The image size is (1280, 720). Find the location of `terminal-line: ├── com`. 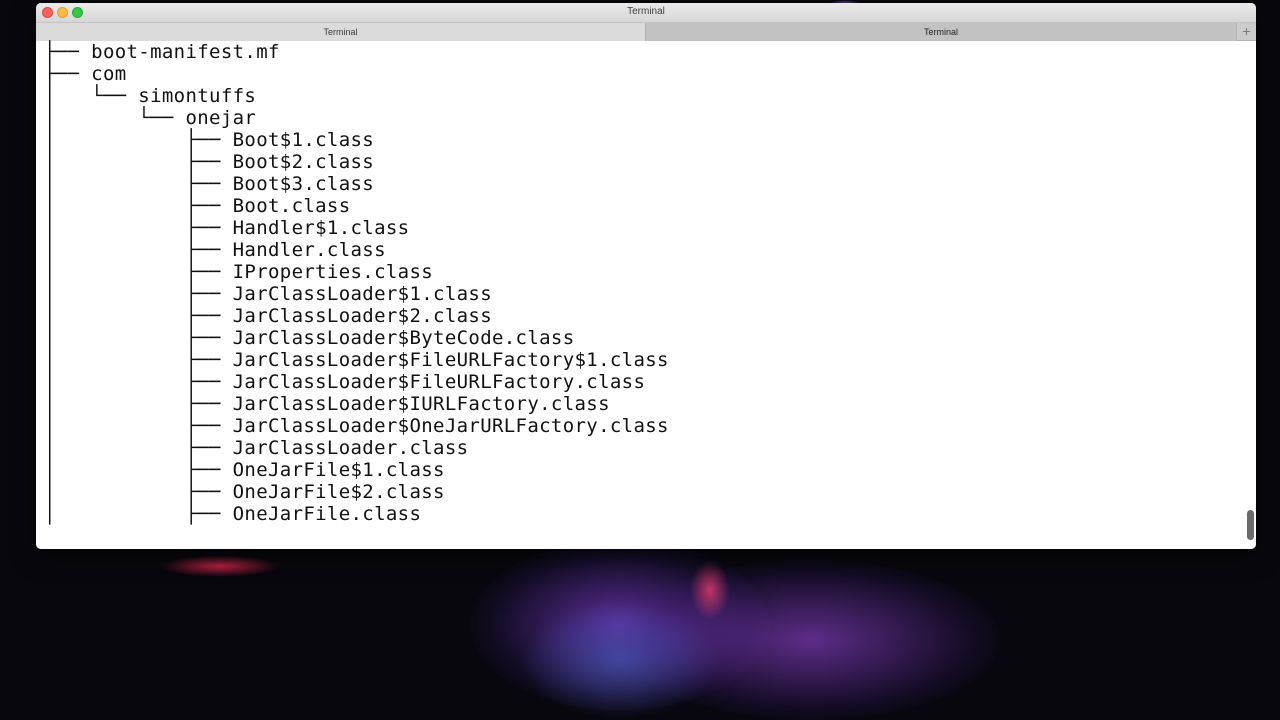

terminal-line: ├── com is located at coordinates (85, 74).